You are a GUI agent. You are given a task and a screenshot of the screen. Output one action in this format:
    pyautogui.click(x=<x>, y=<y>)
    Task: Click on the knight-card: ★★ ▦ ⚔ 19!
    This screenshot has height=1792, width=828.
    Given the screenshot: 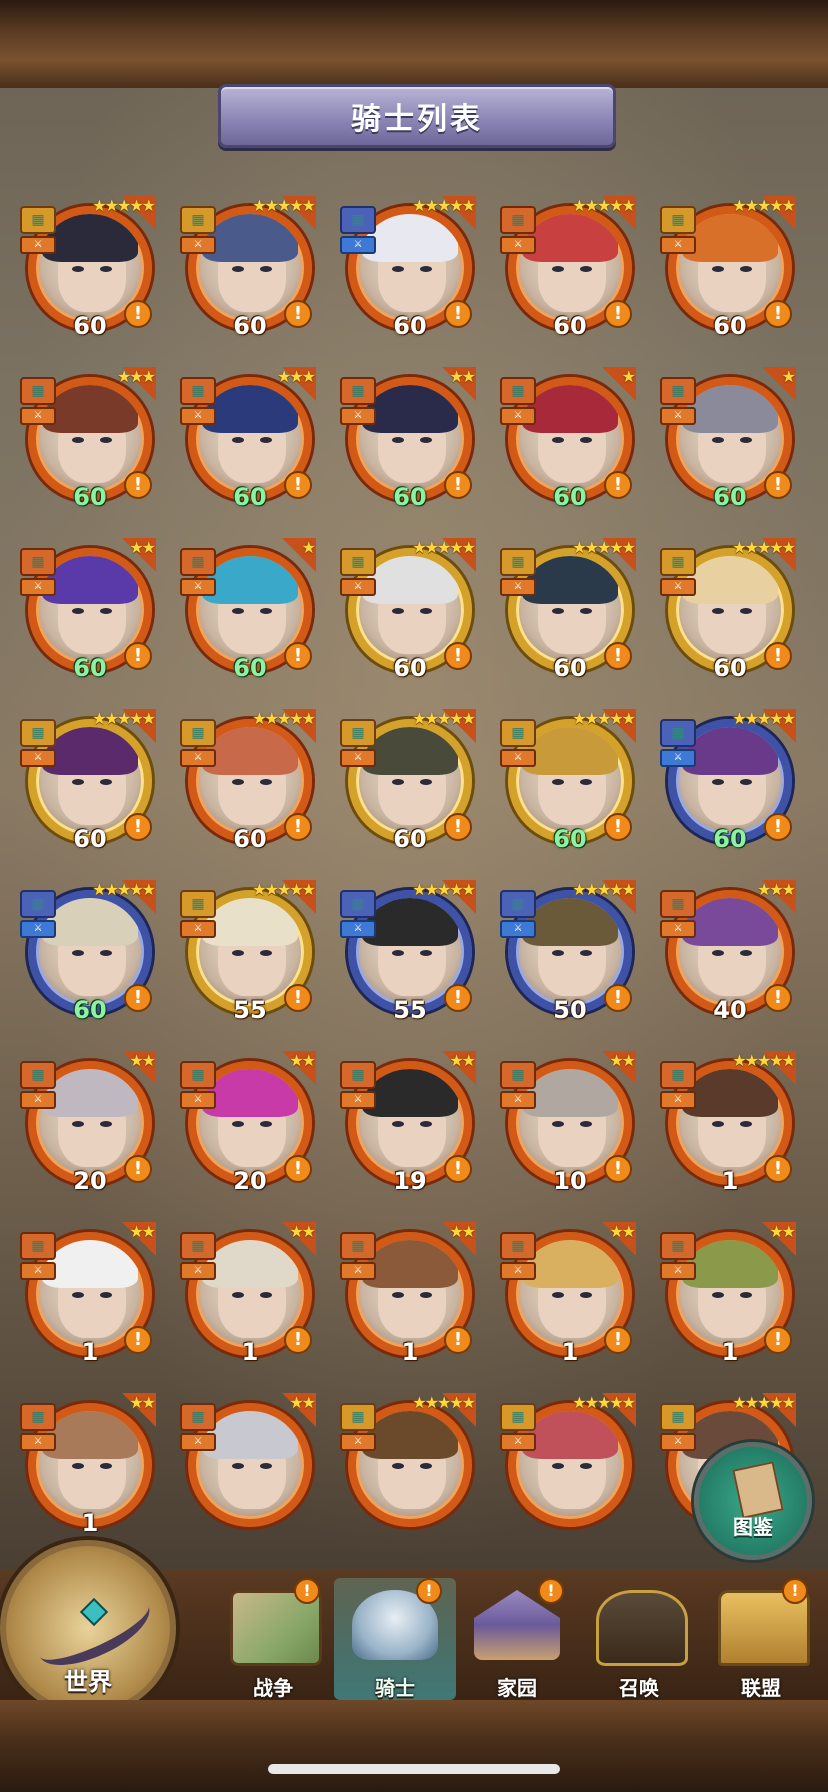 What is the action you would take?
    pyautogui.click(x=410, y=1125)
    